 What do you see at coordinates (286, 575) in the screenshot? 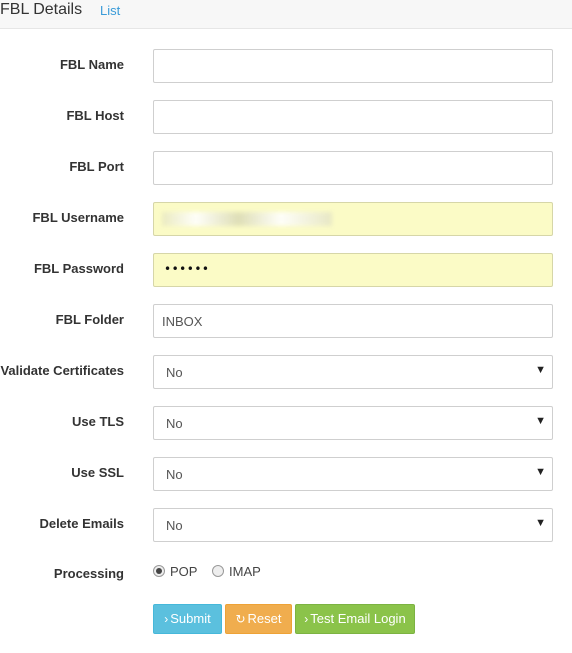
I see `processing-row: Processing POP IMAP` at bounding box center [286, 575].